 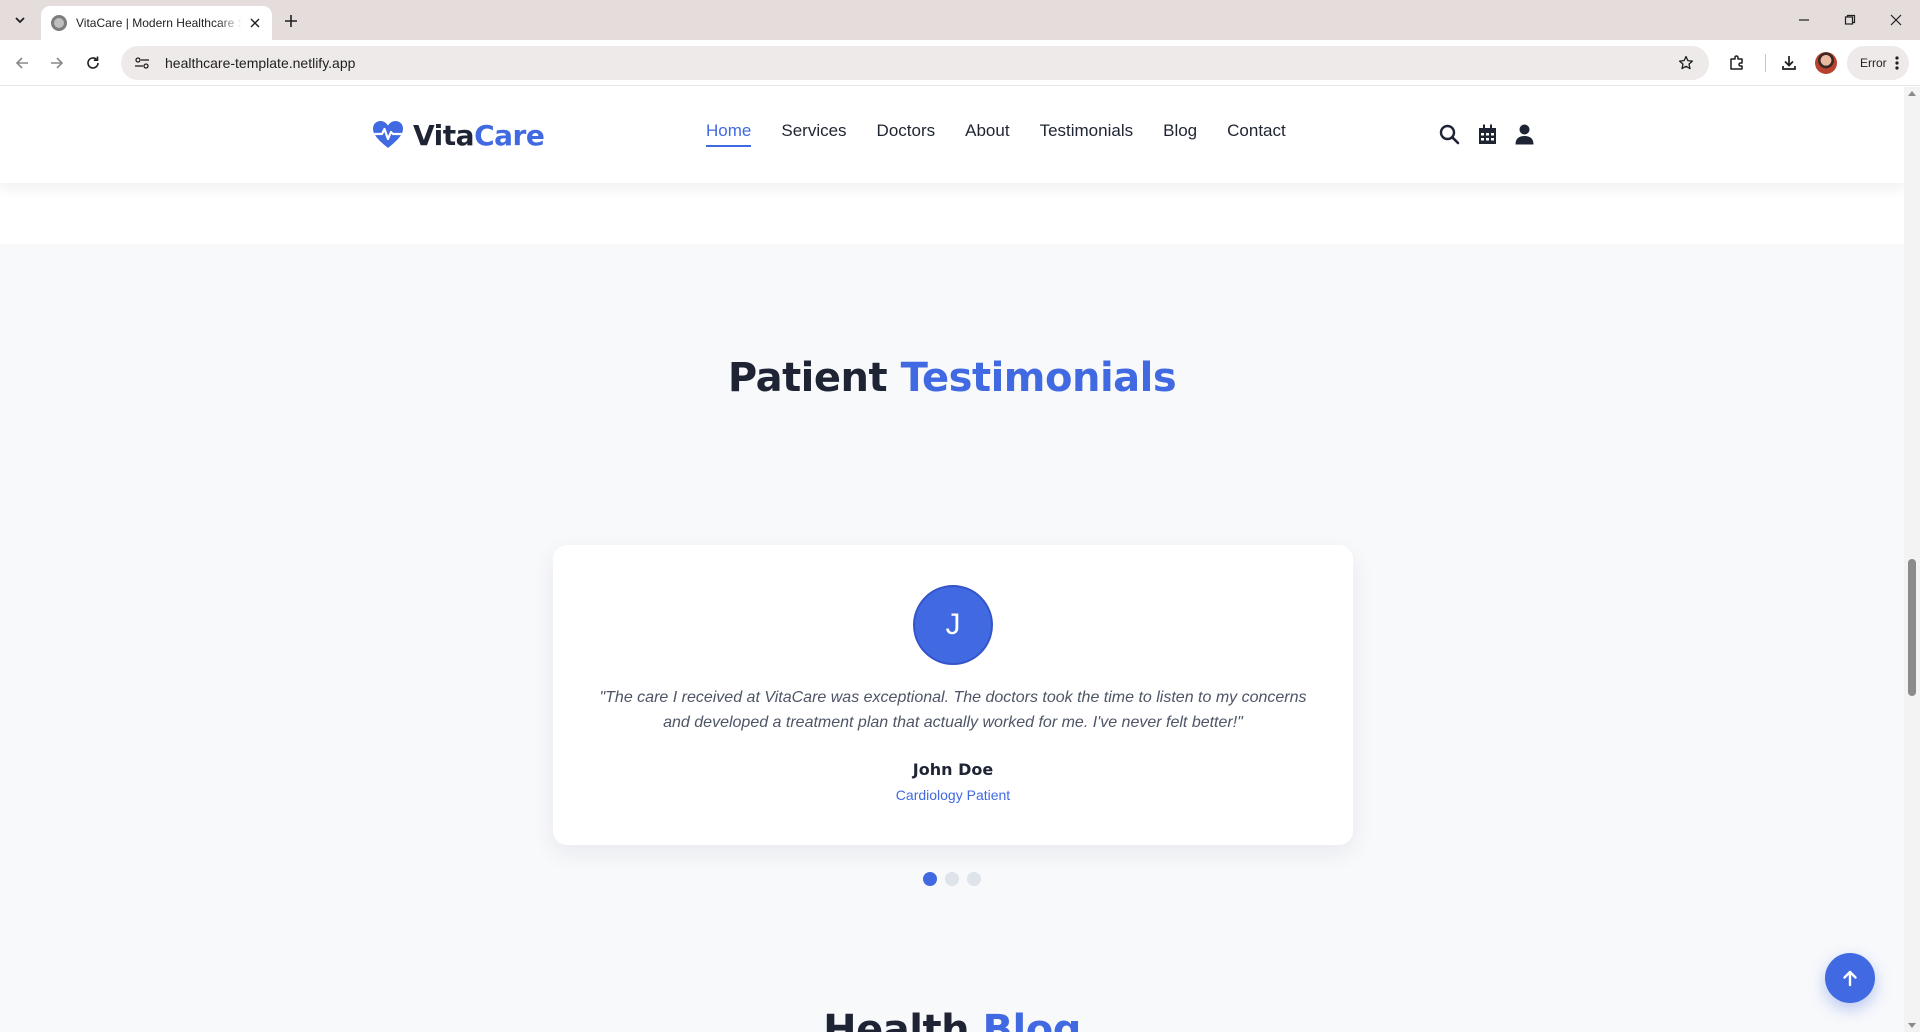 What do you see at coordinates (159, 23) in the screenshot?
I see `tab-title: VitaCare | Modern Healthcare Services` at bounding box center [159, 23].